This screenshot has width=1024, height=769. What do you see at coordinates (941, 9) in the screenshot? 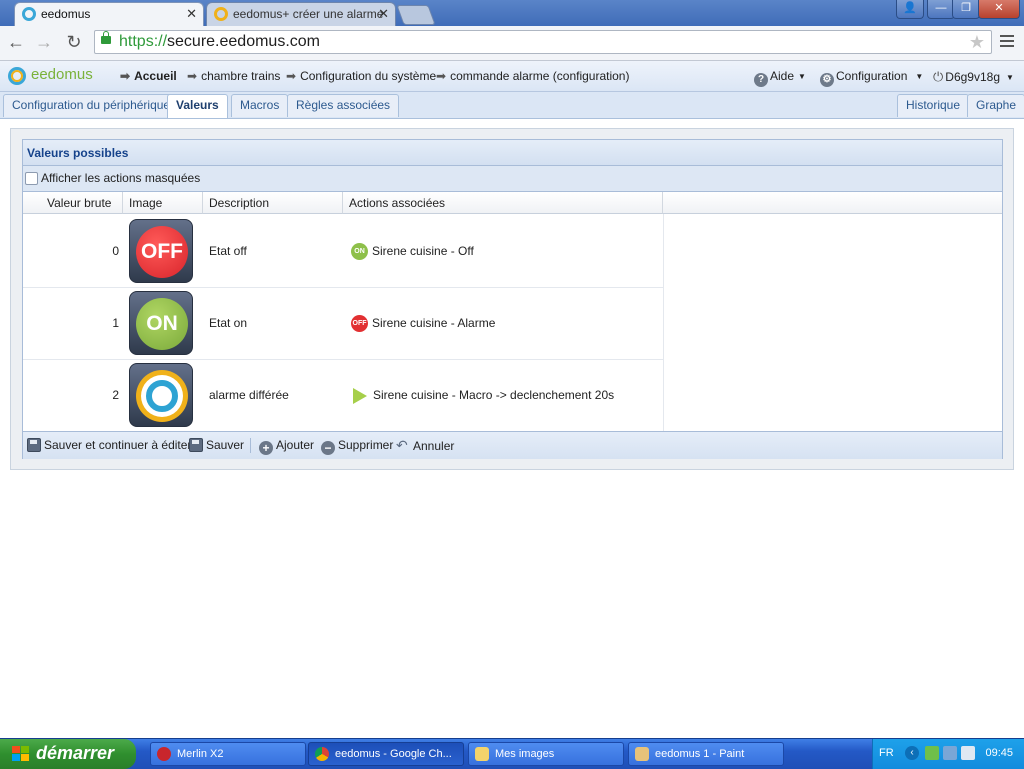
I see `minimize-button: —` at bounding box center [941, 9].